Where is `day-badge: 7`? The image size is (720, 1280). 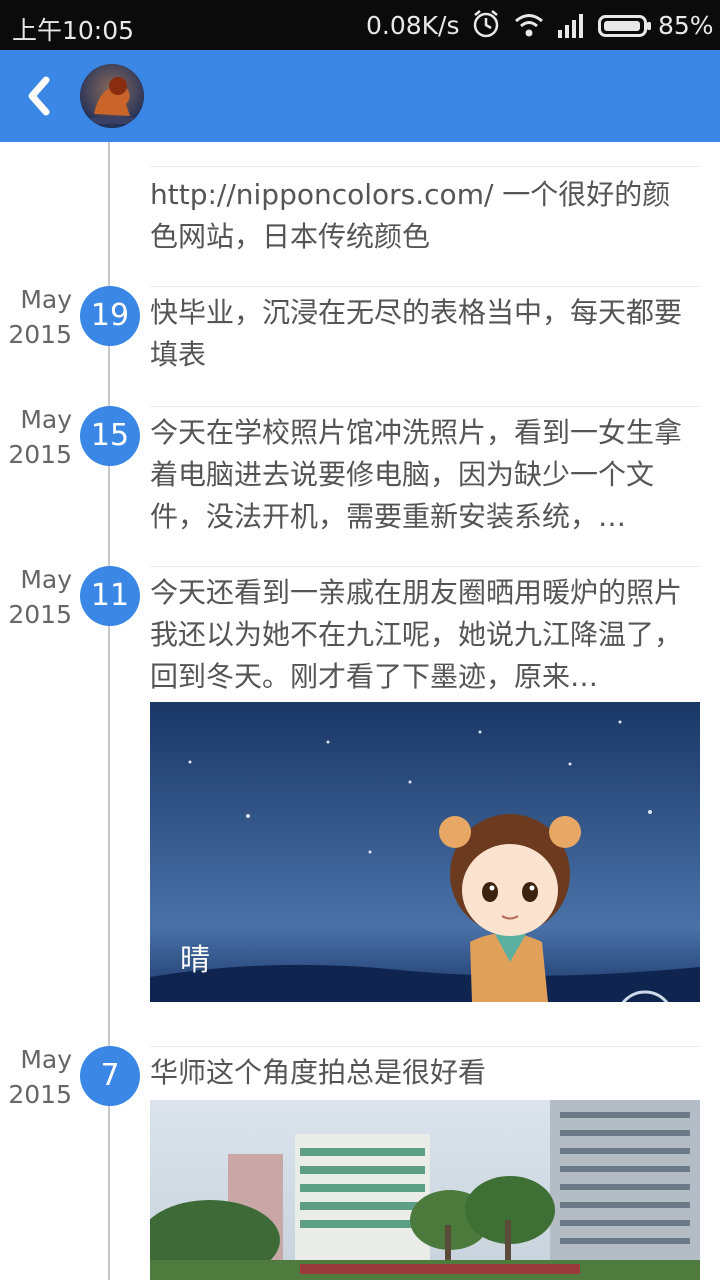
day-badge: 7 is located at coordinates (110, 1076).